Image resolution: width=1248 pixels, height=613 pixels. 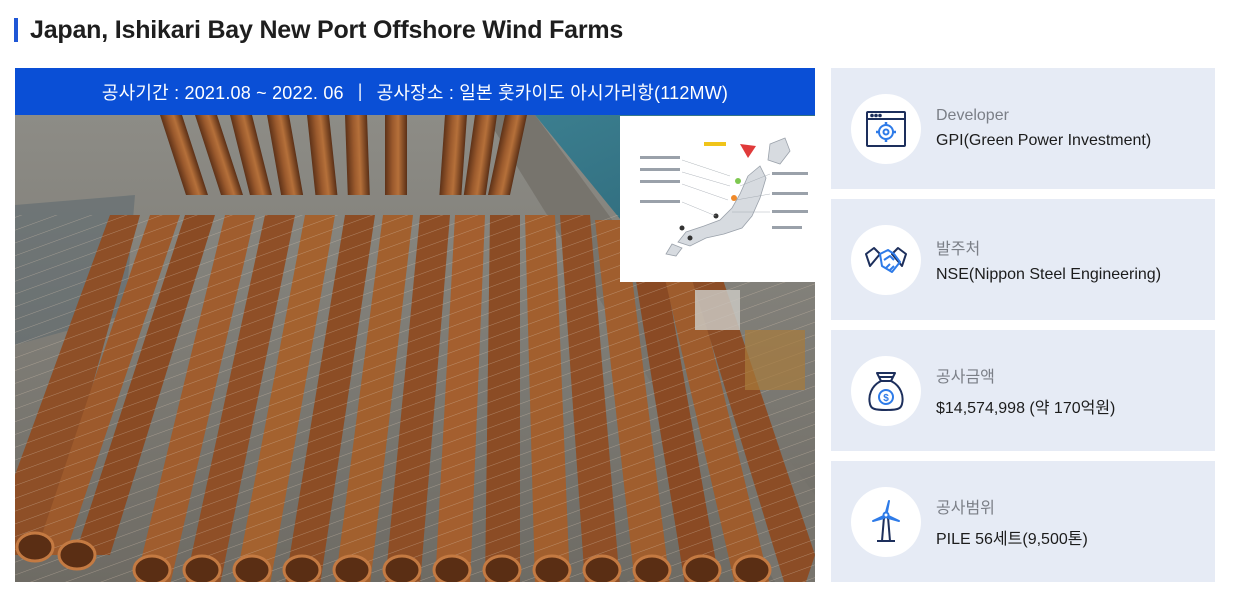 I want to click on money-bag-icon: $, so click(x=886, y=390).